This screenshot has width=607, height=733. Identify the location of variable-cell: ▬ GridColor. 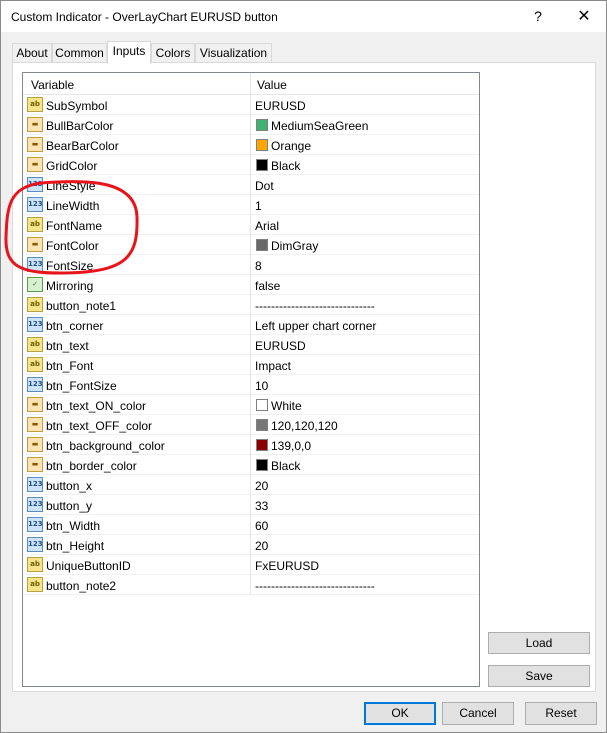
(136, 165).